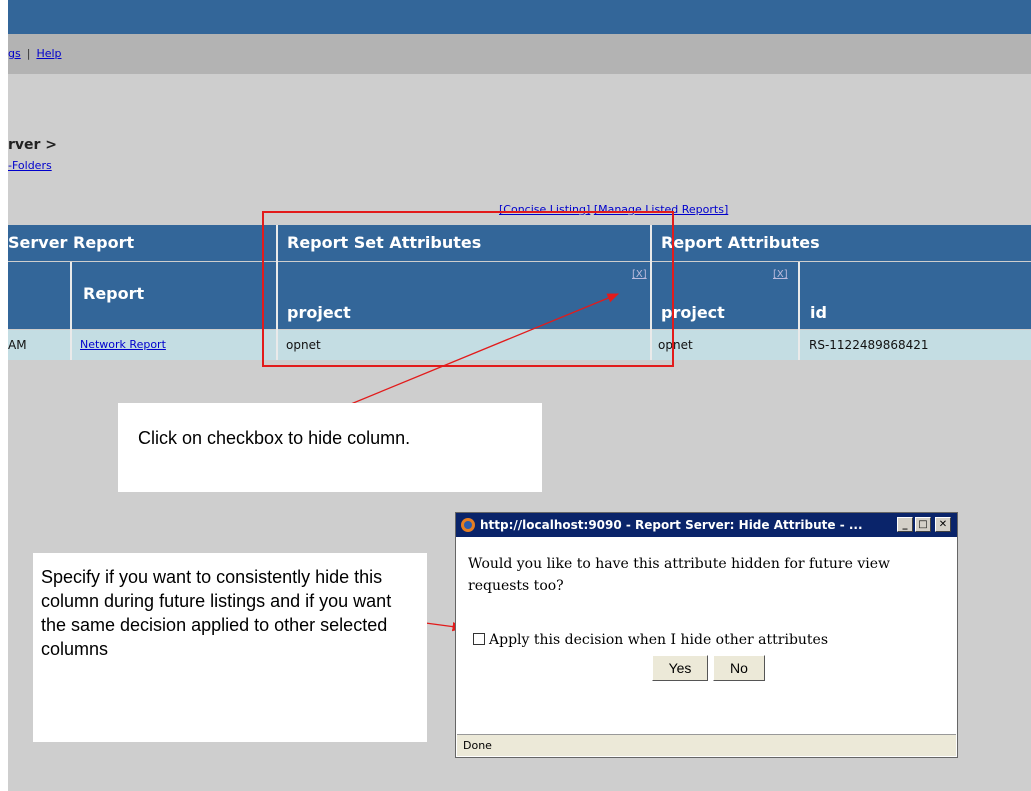 The width and height of the screenshot is (1031, 791). What do you see at coordinates (114, 293) in the screenshot?
I see `column-header-report-label: Report` at bounding box center [114, 293].